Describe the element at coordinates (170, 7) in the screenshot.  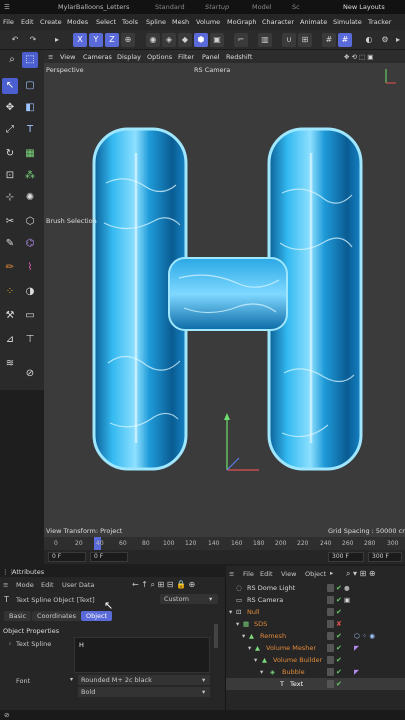
I see `layout-standard: Standard` at that location.